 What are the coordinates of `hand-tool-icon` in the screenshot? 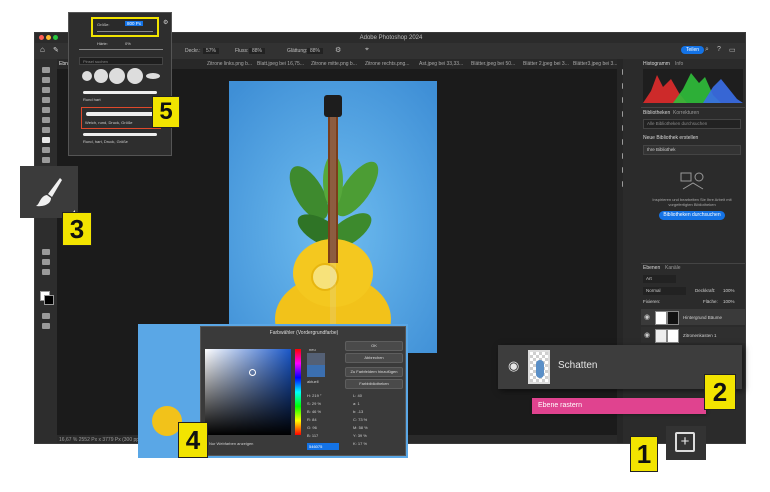 It's located at (46, 262).